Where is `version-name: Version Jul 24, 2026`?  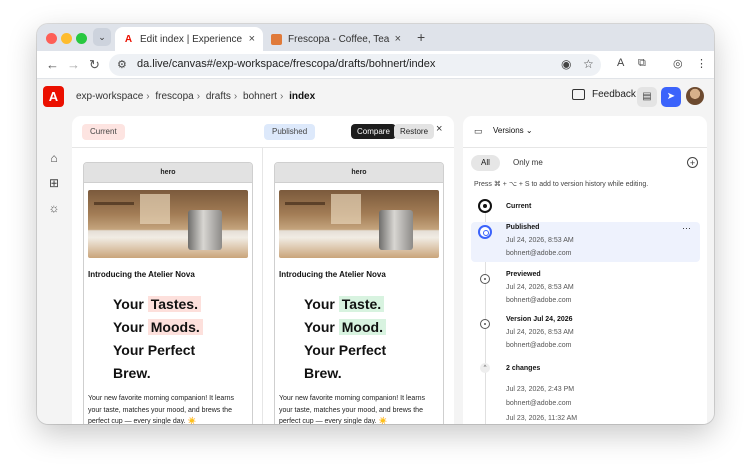
version-name: Version Jul 24, 2026 is located at coordinates (539, 319).